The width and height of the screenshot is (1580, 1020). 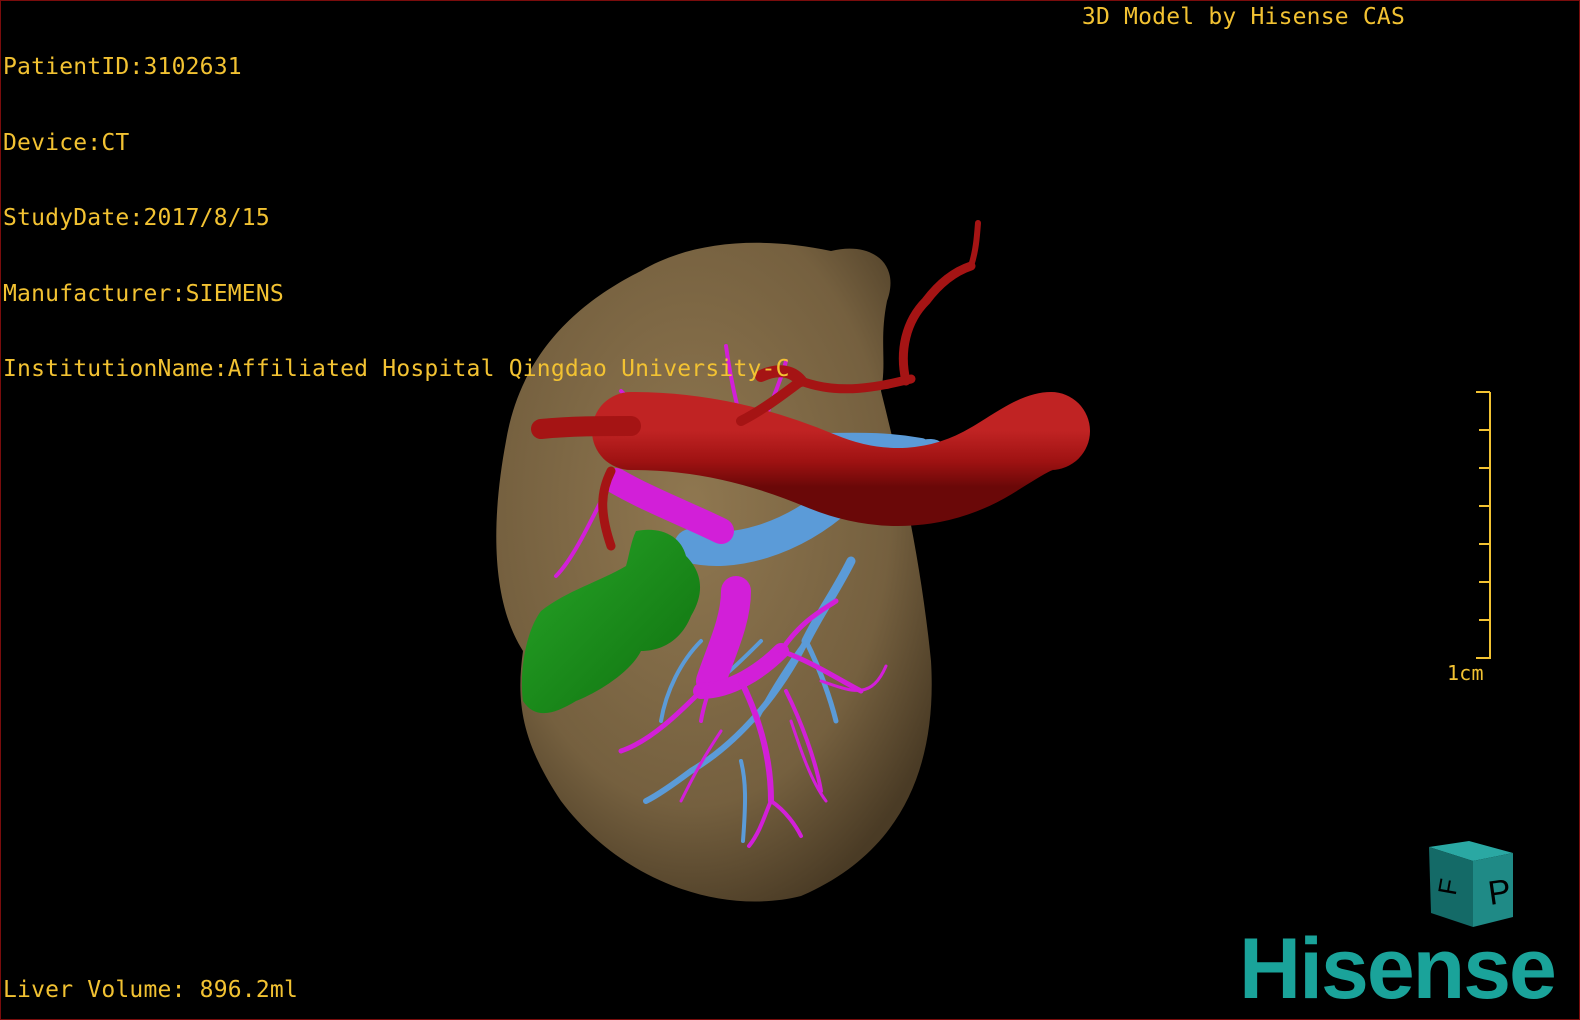 I want to click on model-credit-label: 3D Model by Hisense CAS, so click(x=1243, y=17).